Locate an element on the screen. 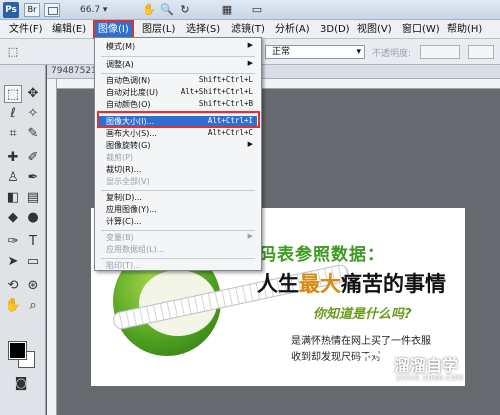 The image size is (500, 415). blend-mode-value: 正常 is located at coordinates (281, 52).